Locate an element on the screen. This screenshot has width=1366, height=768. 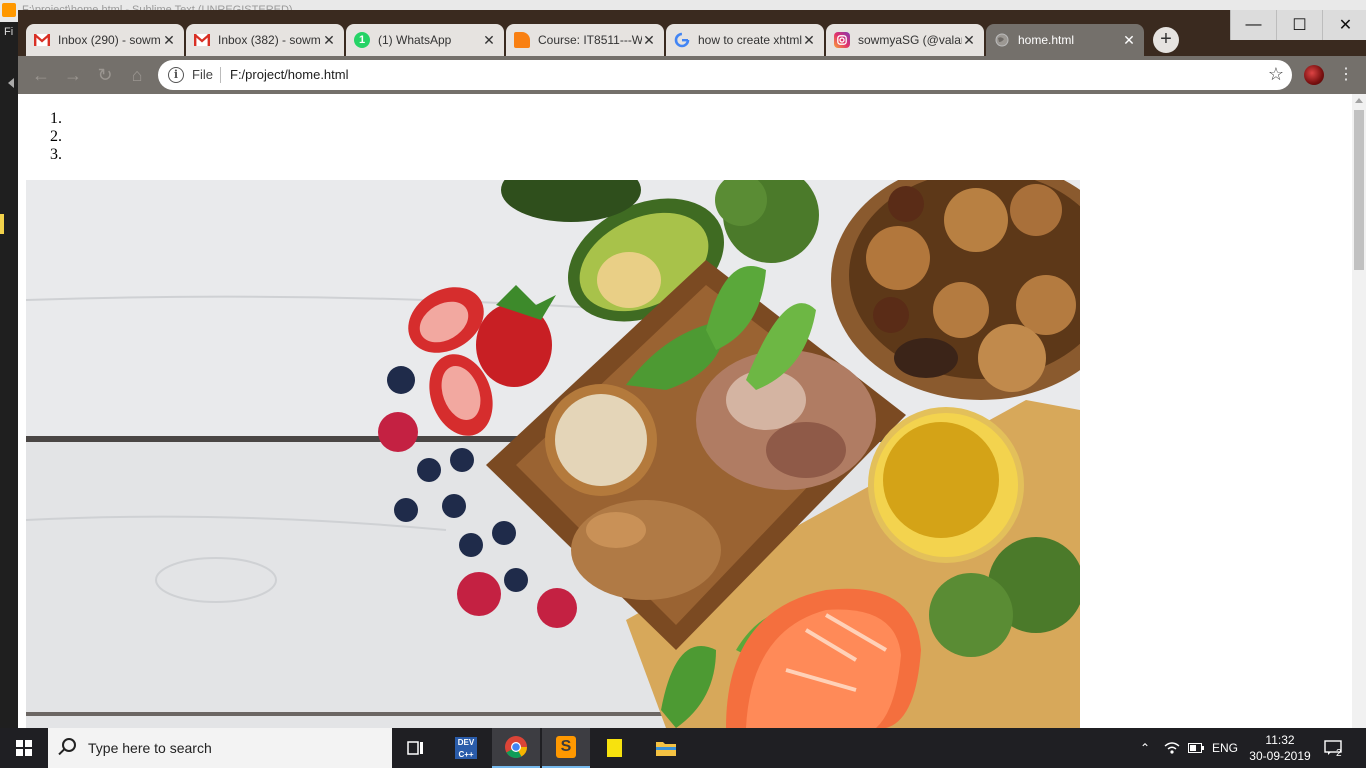
collapse-arrow-icon is located at coordinates (11, 83).